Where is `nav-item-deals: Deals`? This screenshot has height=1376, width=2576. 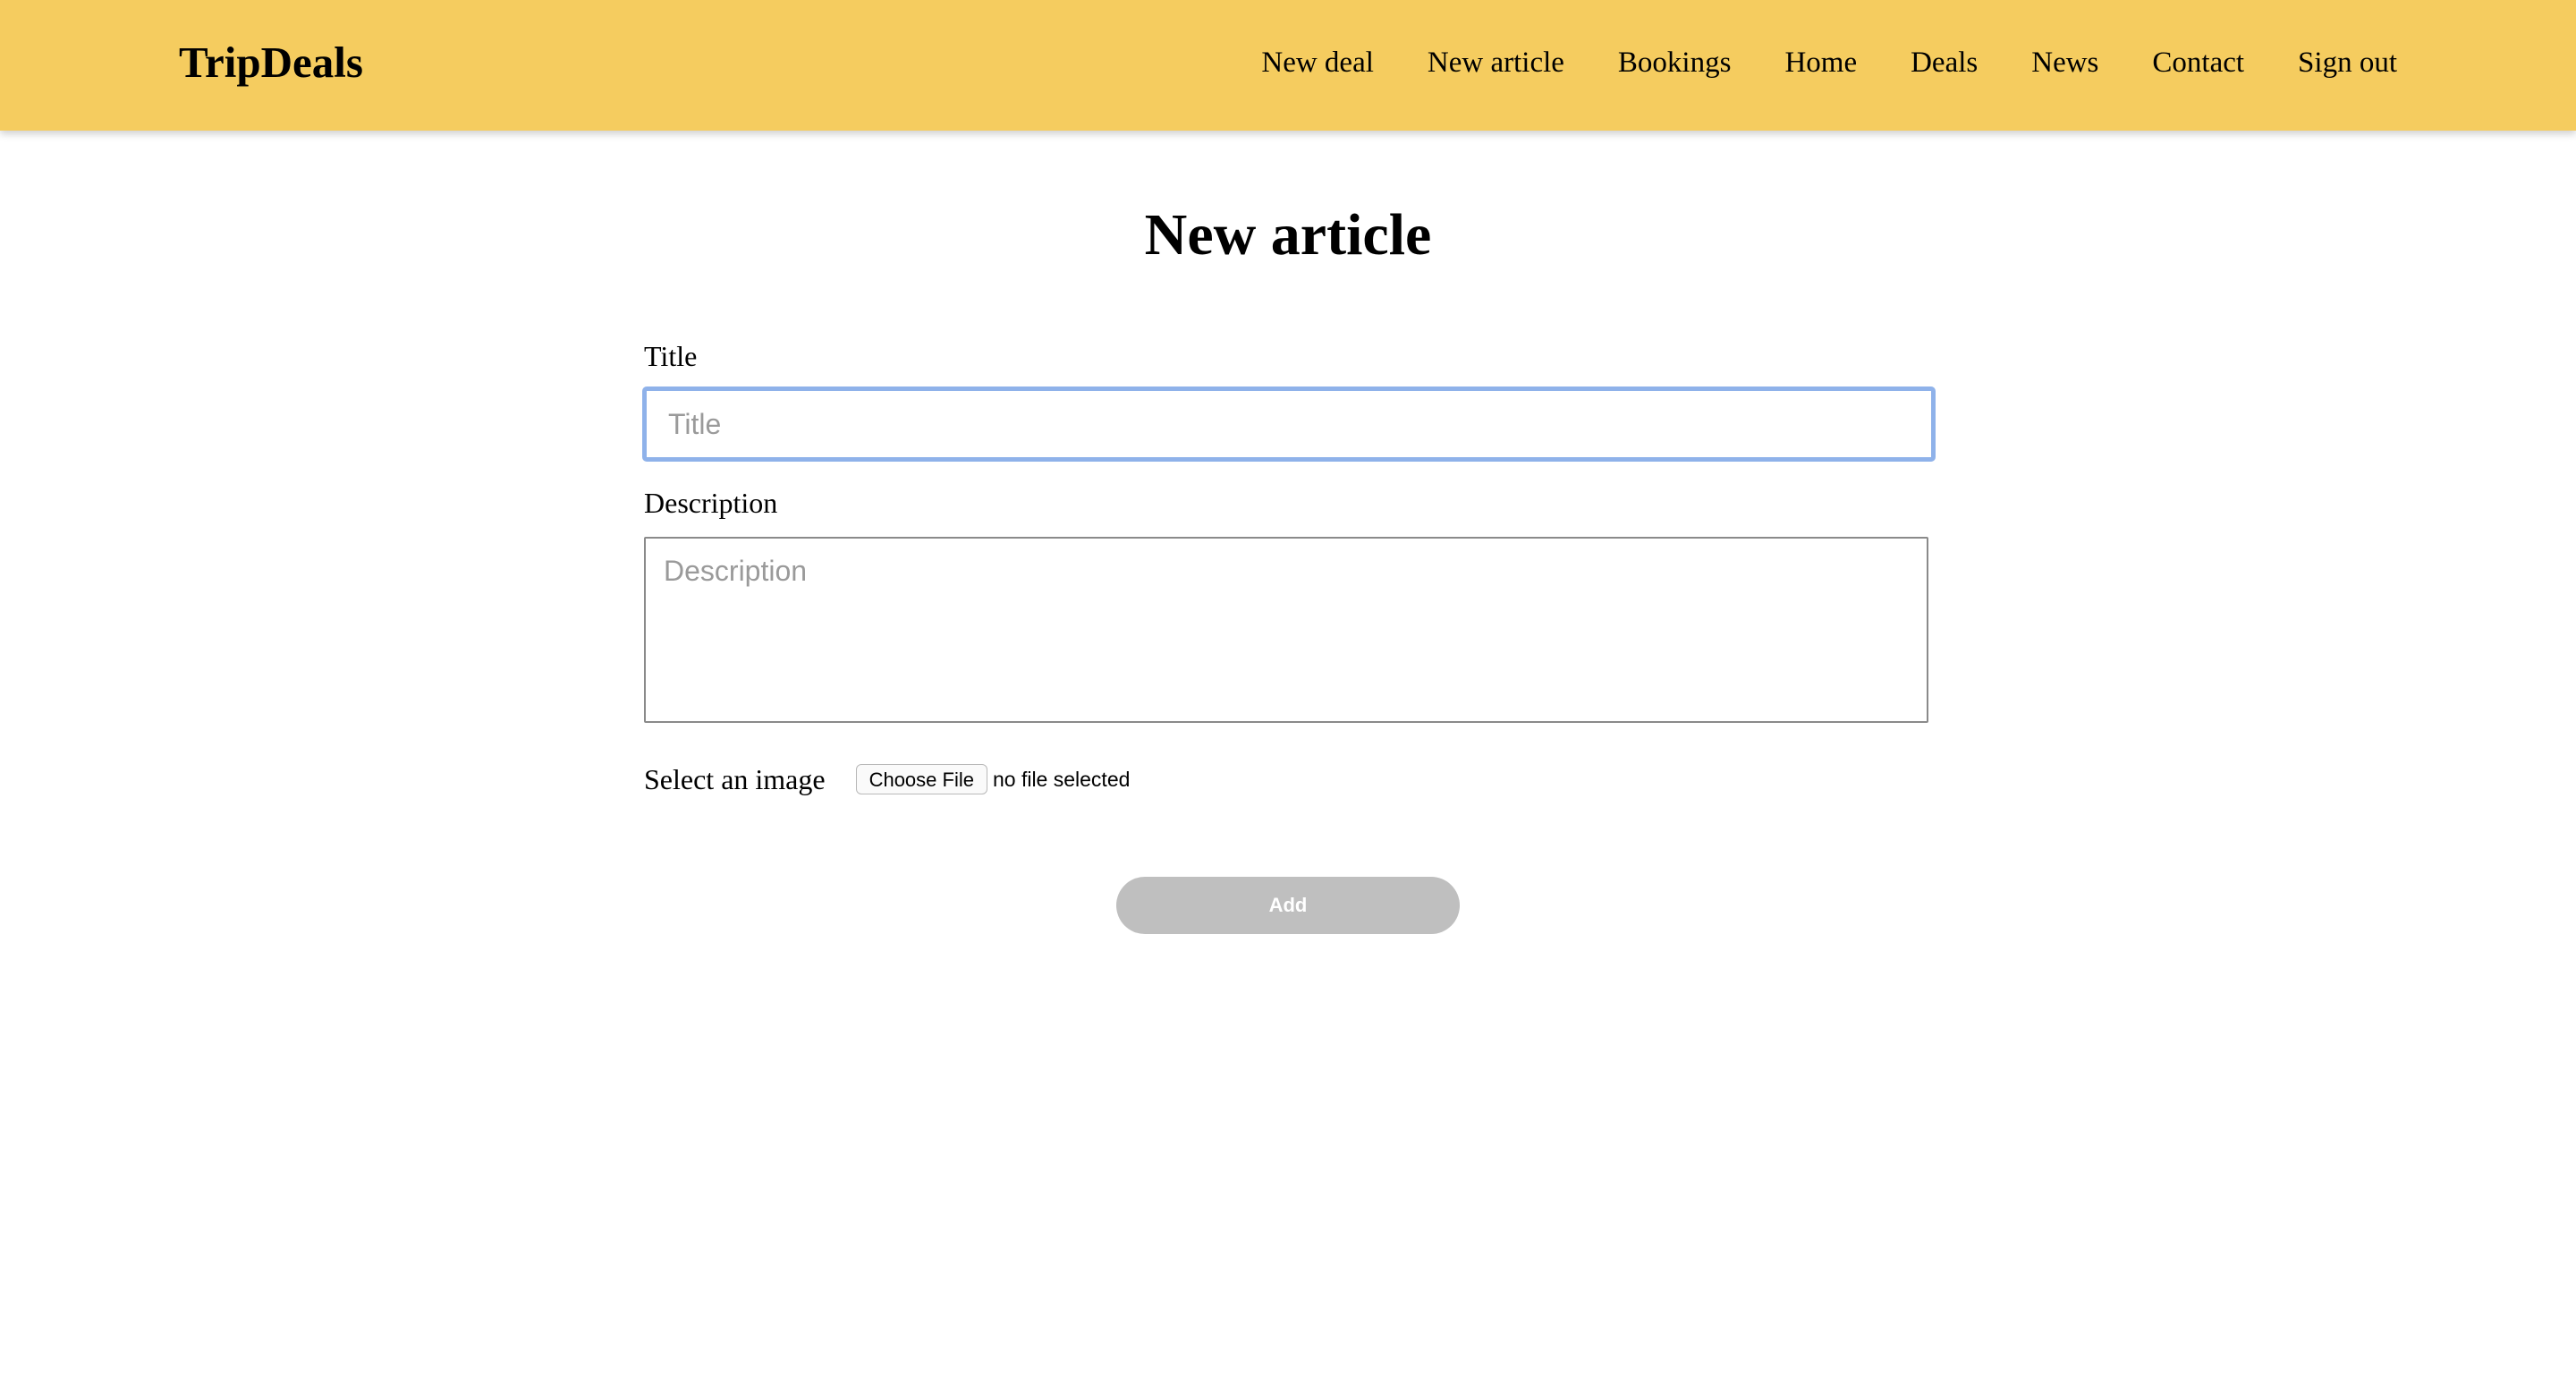 nav-item-deals: Deals is located at coordinates (1944, 64).